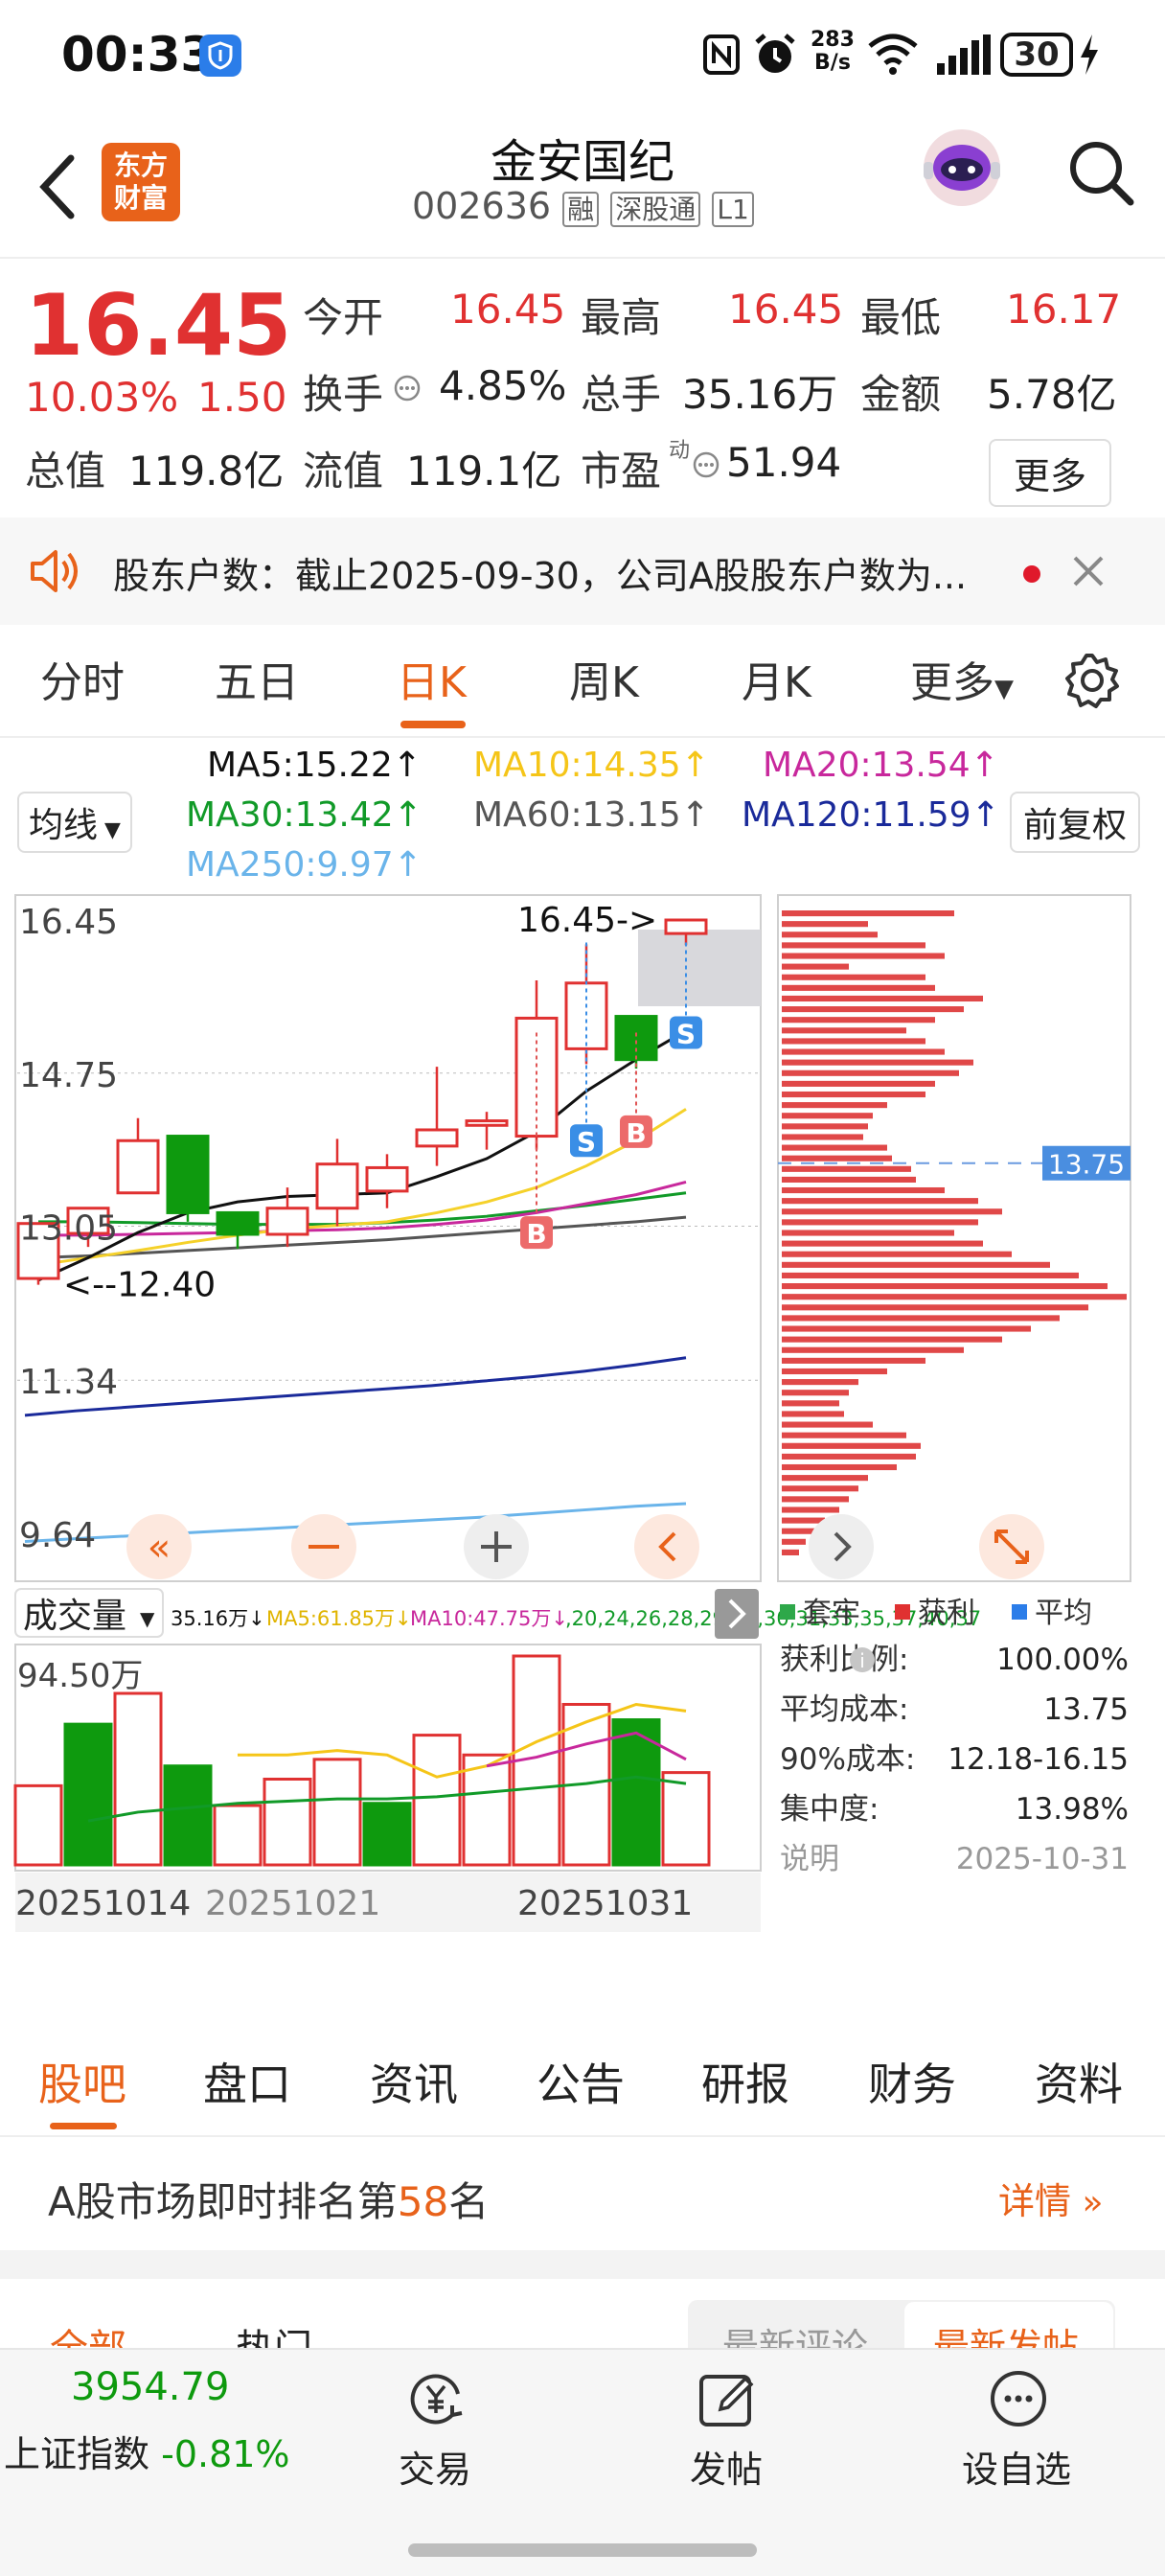 The width and height of the screenshot is (1165, 2576). Describe the element at coordinates (727, 2398) in the screenshot. I see `edit-post-icon` at that location.